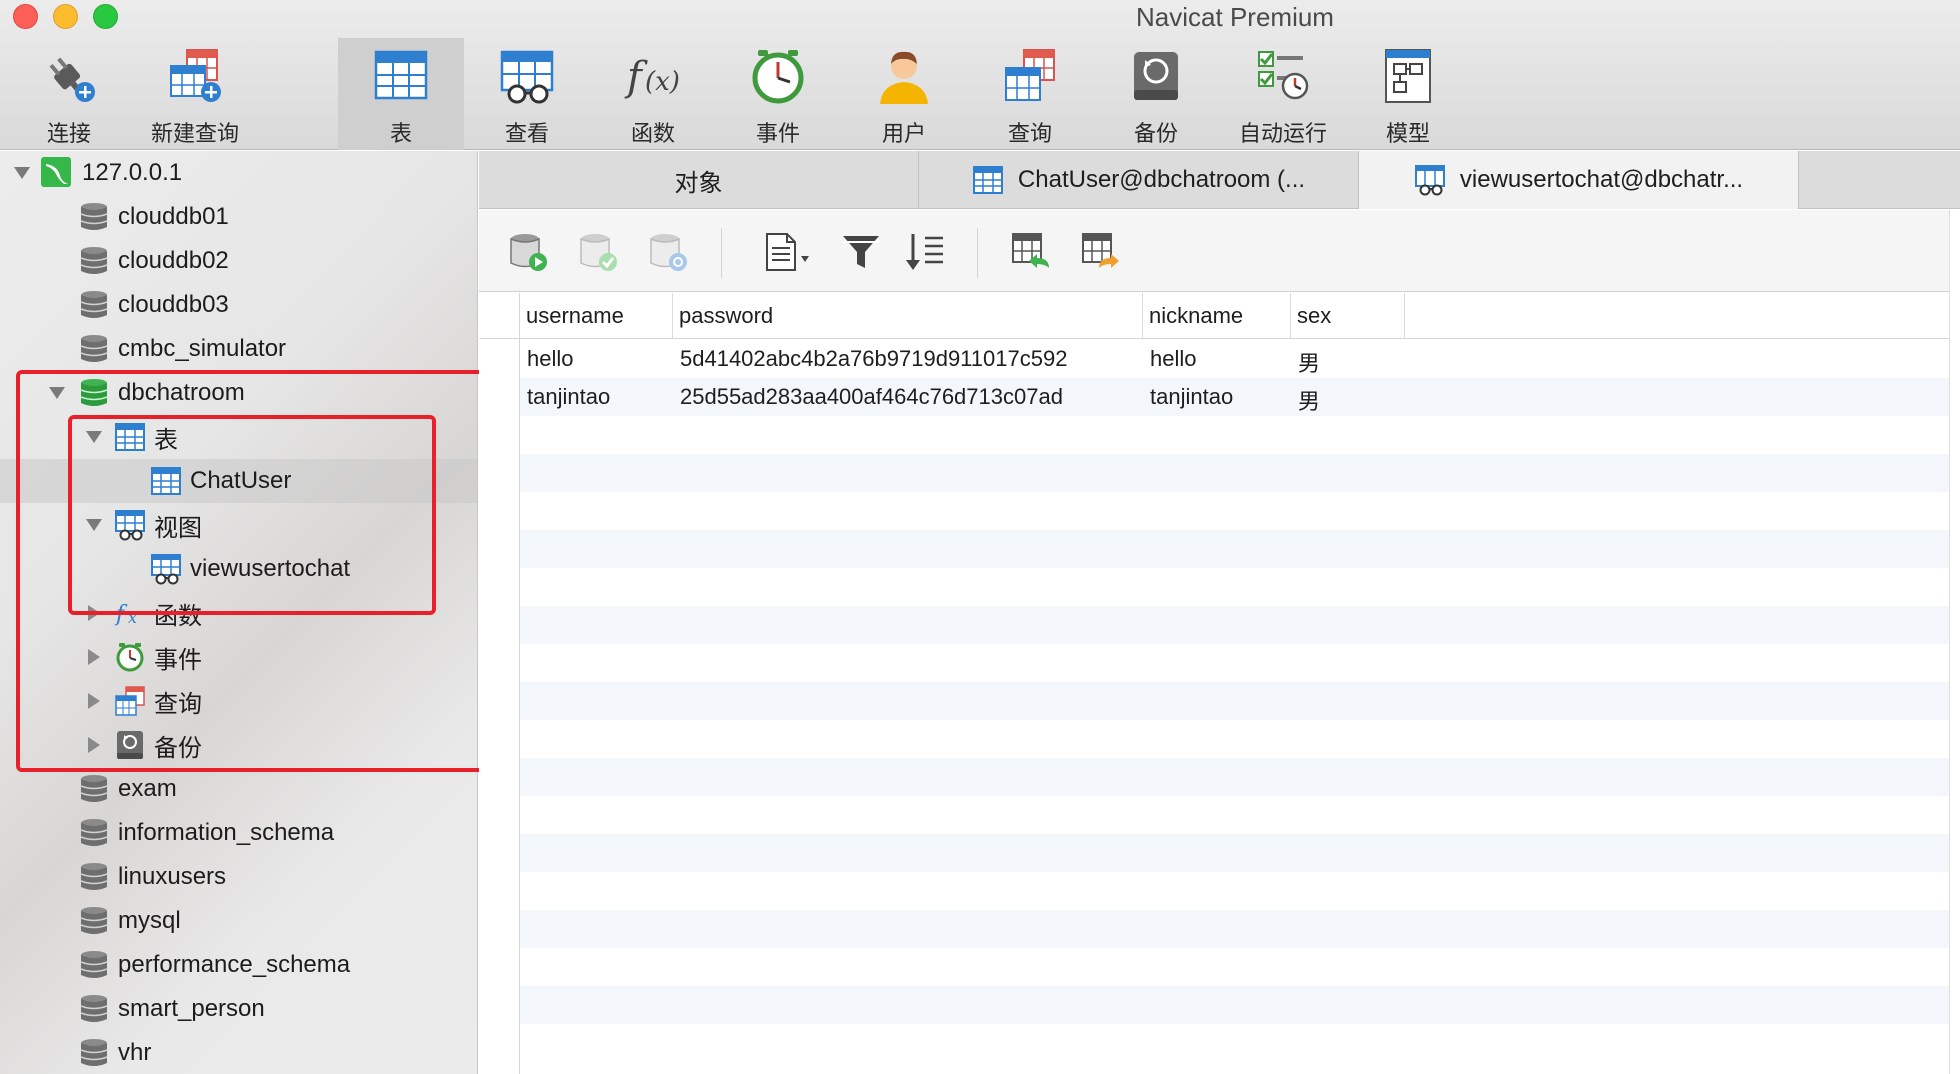 Image resolution: width=1960 pixels, height=1074 pixels. What do you see at coordinates (1031, 252) in the screenshot?
I see `import-icon` at bounding box center [1031, 252].